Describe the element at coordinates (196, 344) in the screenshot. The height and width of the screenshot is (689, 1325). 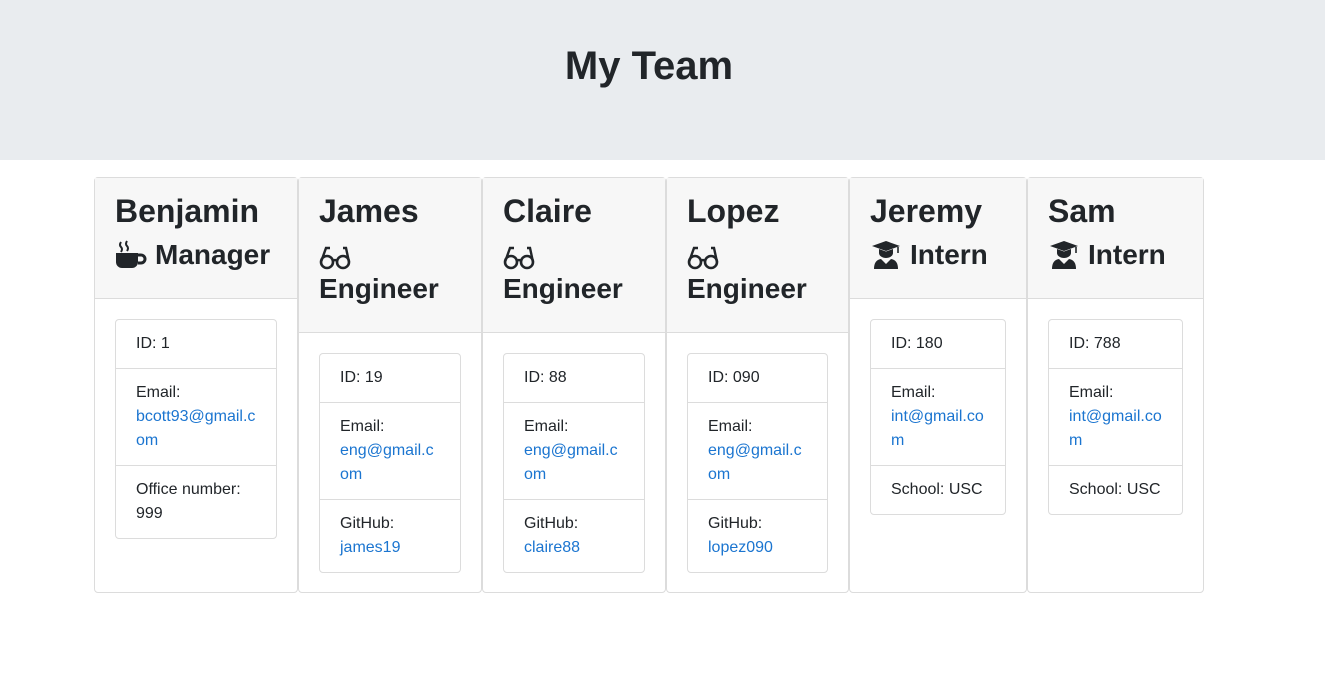
I see `id-item: ID: 1` at that location.